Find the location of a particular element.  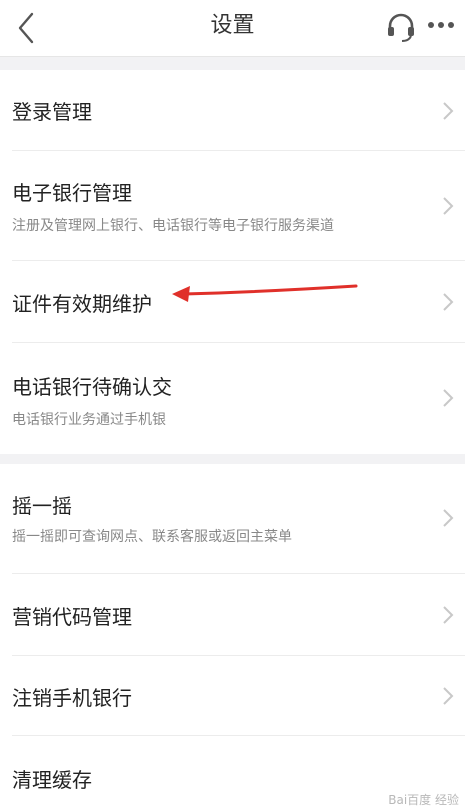

menu-item-label: 摇一摇 is located at coordinates (42, 506).